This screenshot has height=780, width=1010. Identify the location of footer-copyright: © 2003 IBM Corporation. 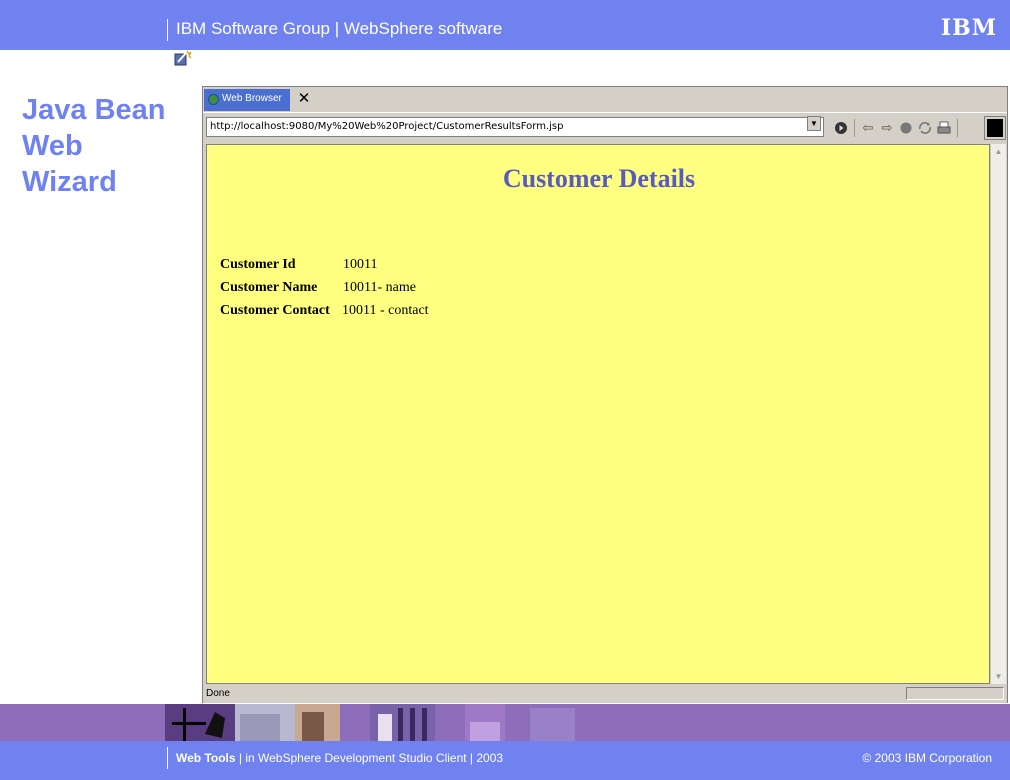
(927, 758).